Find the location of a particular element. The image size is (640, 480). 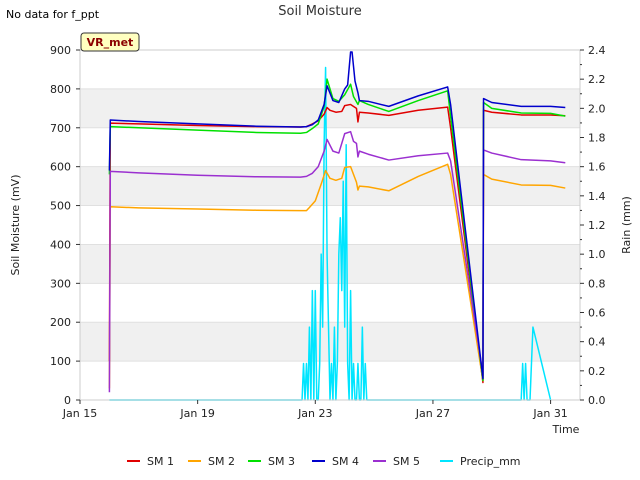

y2-axis-label: Rain (mm) is located at coordinates (626, 225).